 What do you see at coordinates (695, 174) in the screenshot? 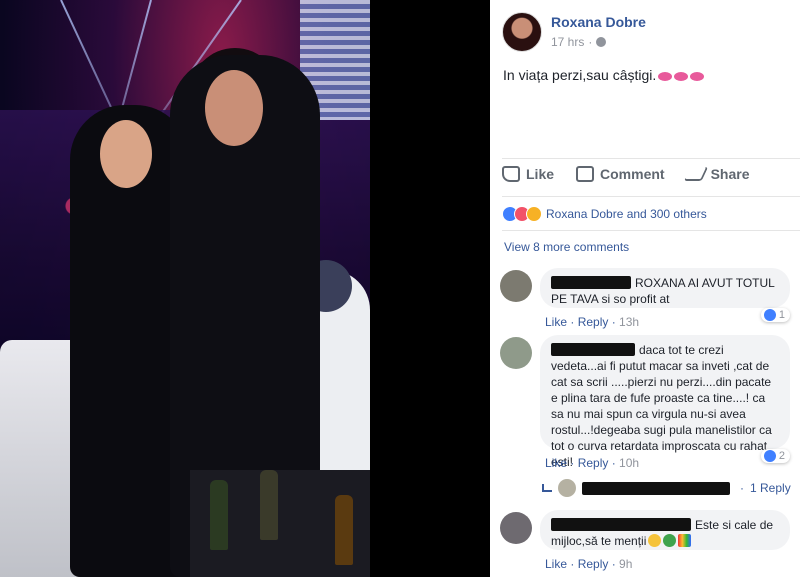
I see `share-icon` at bounding box center [695, 174].